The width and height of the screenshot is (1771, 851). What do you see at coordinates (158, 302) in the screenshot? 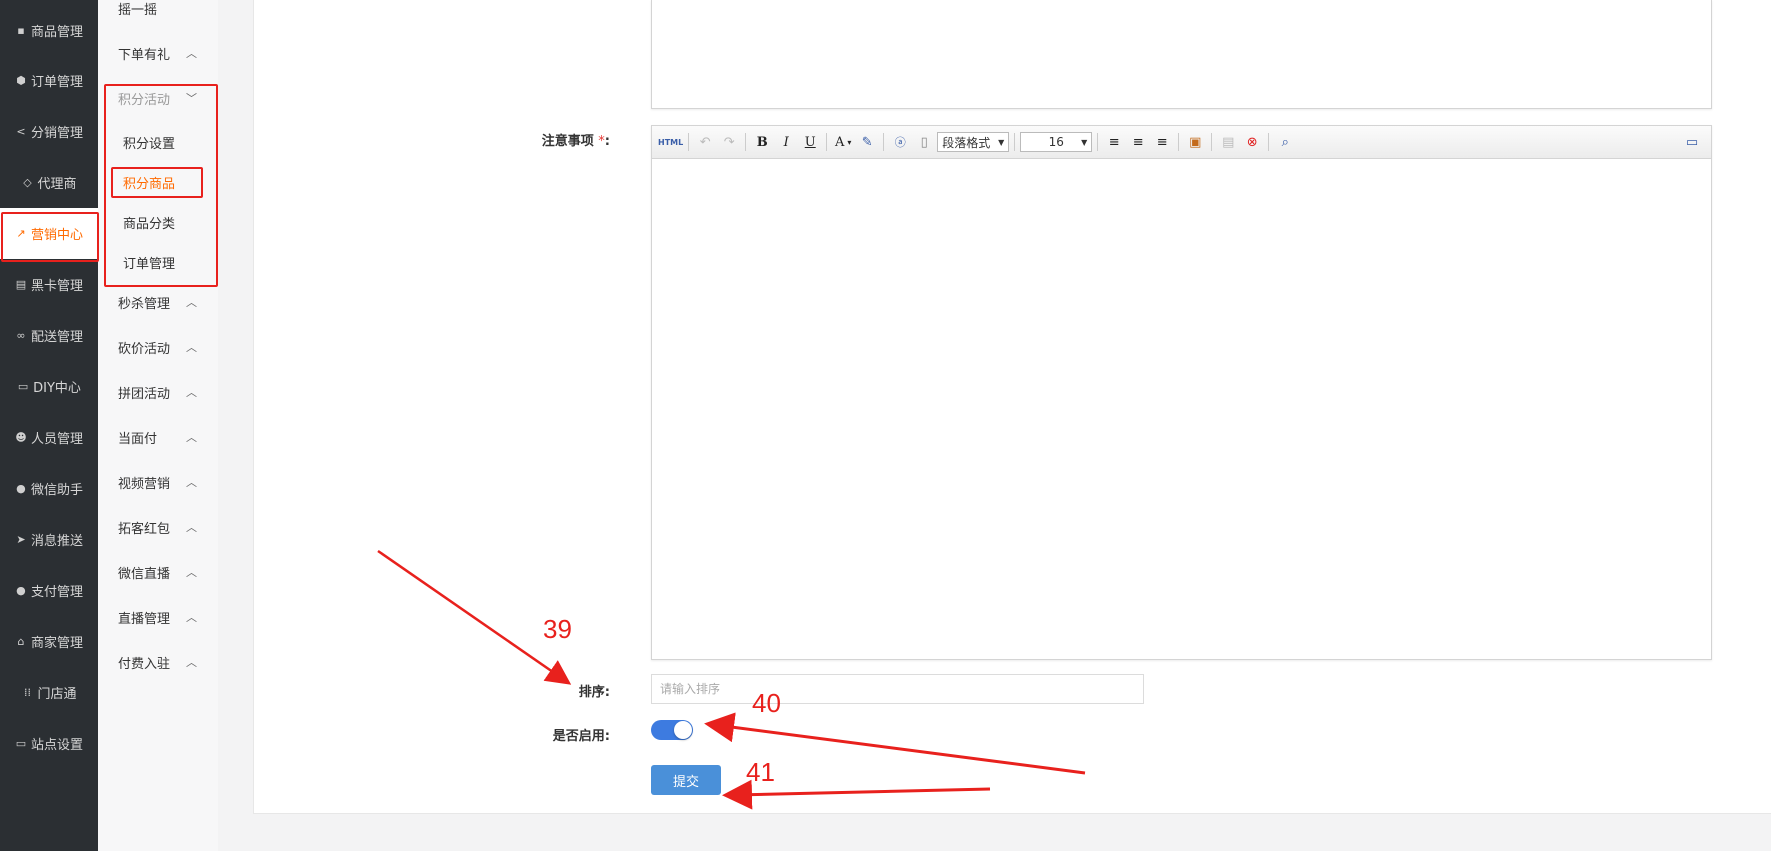
I see `subnav-item-flash-sale: 秒杀管理 ︿` at bounding box center [158, 302].